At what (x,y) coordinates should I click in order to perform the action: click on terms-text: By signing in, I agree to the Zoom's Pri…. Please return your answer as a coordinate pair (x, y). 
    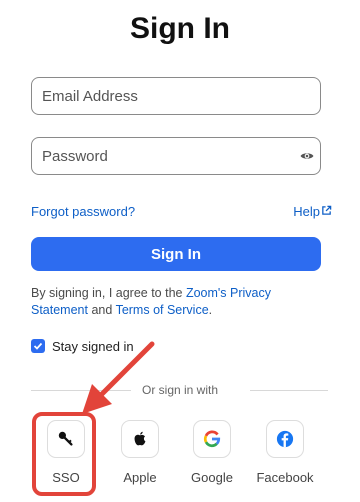
    Looking at the image, I should click on (178, 302).